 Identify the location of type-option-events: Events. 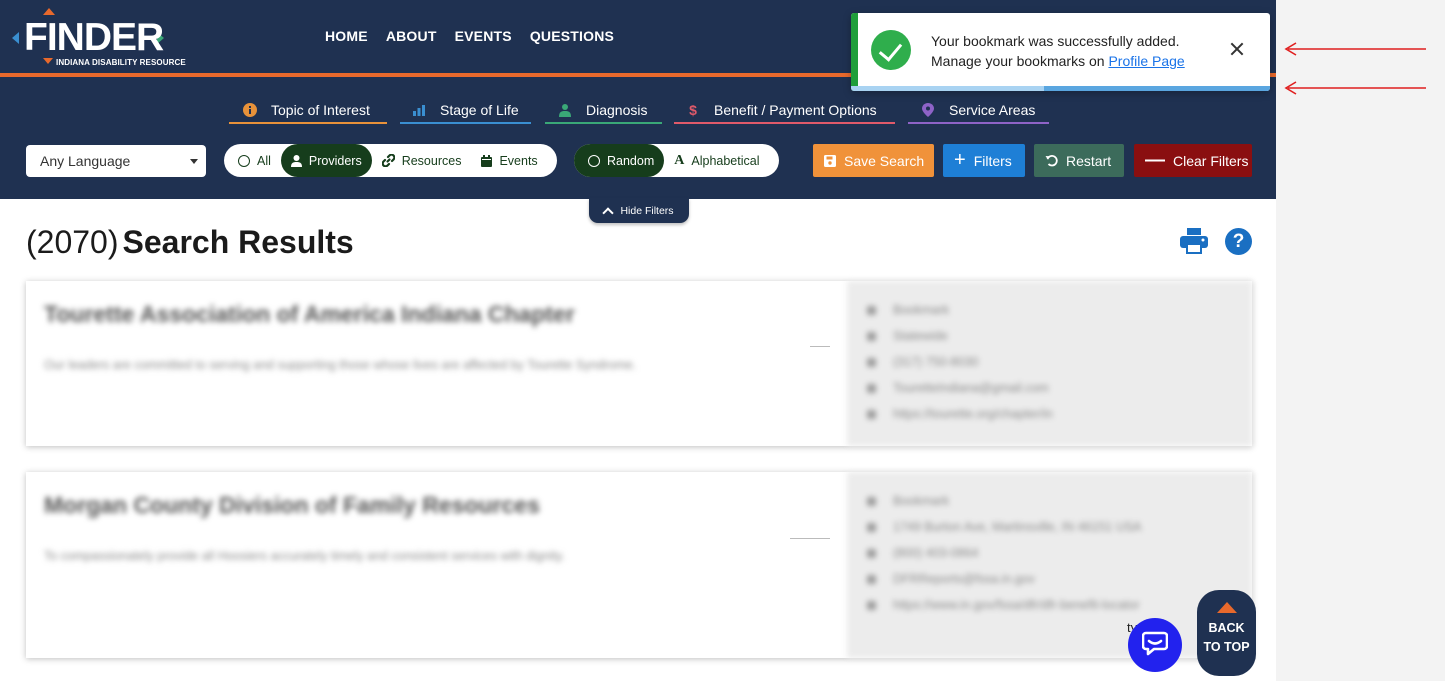
(509, 160).